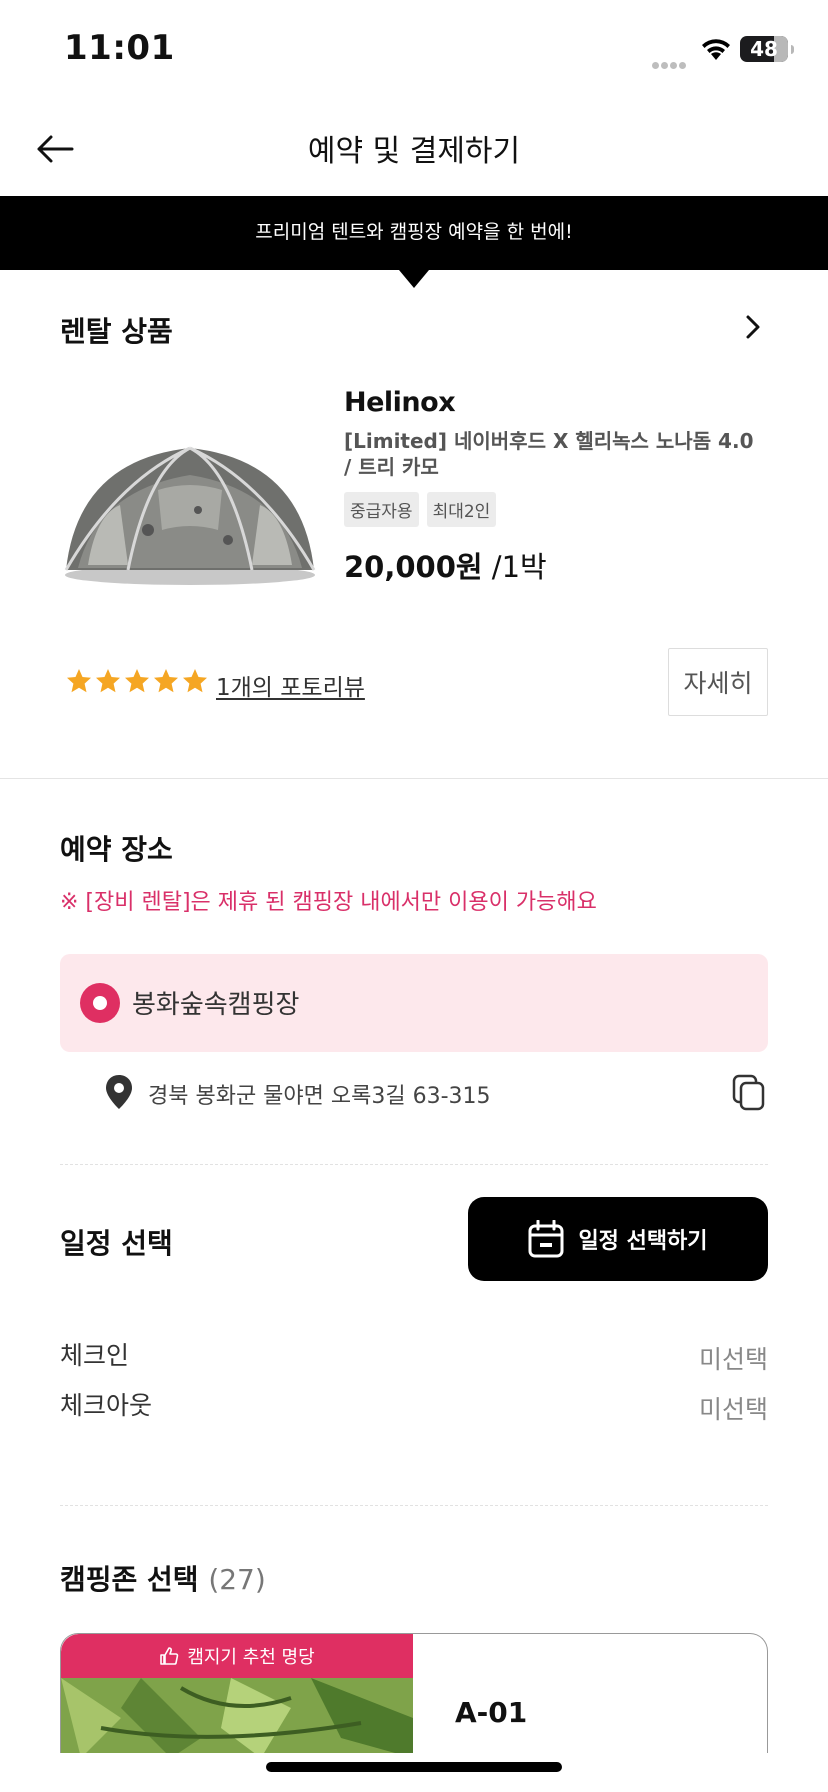 Image resolution: width=828 pixels, height=1792 pixels. What do you see at coordinates (95, 1355) in the screenshot?
I see `checkin-label: 체크인` at bounding box center [95, 1355].